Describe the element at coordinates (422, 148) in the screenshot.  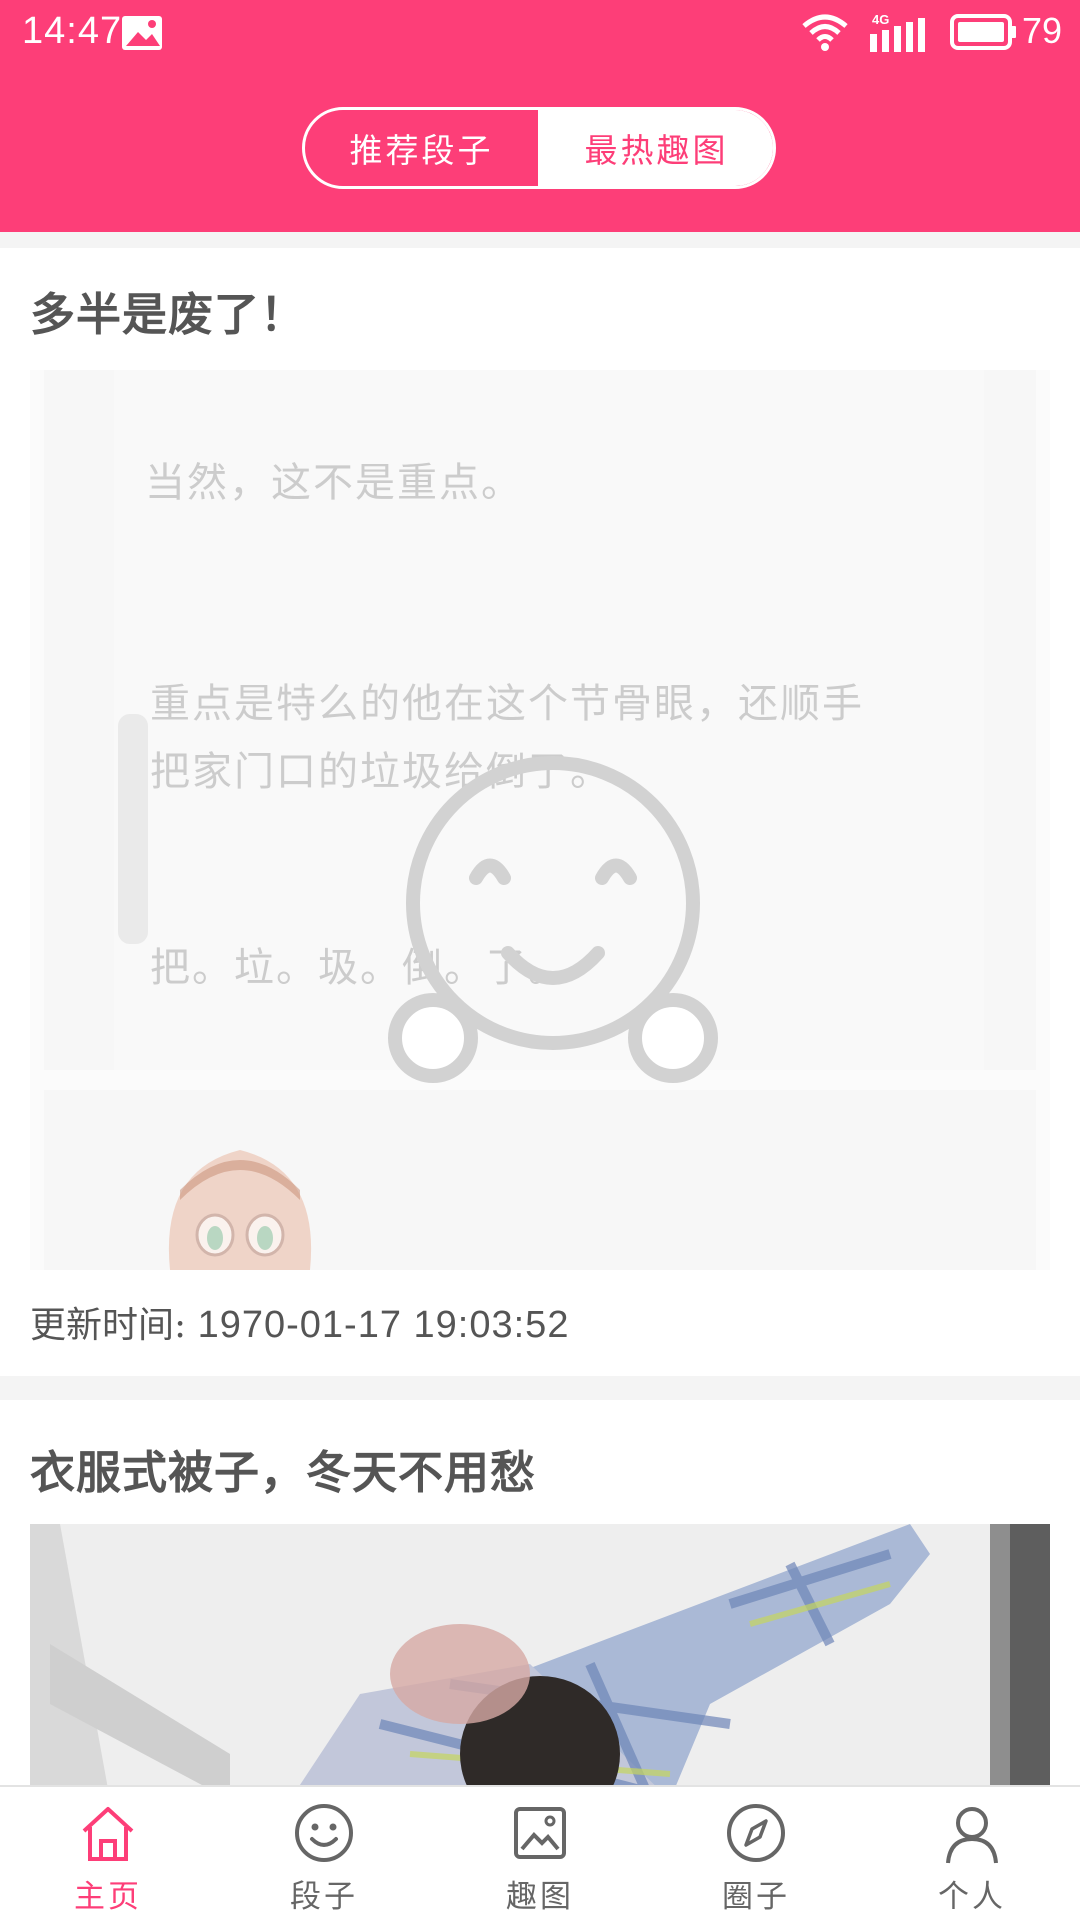
I see `tab-recommended-jokes: 推荐段子` at that location.